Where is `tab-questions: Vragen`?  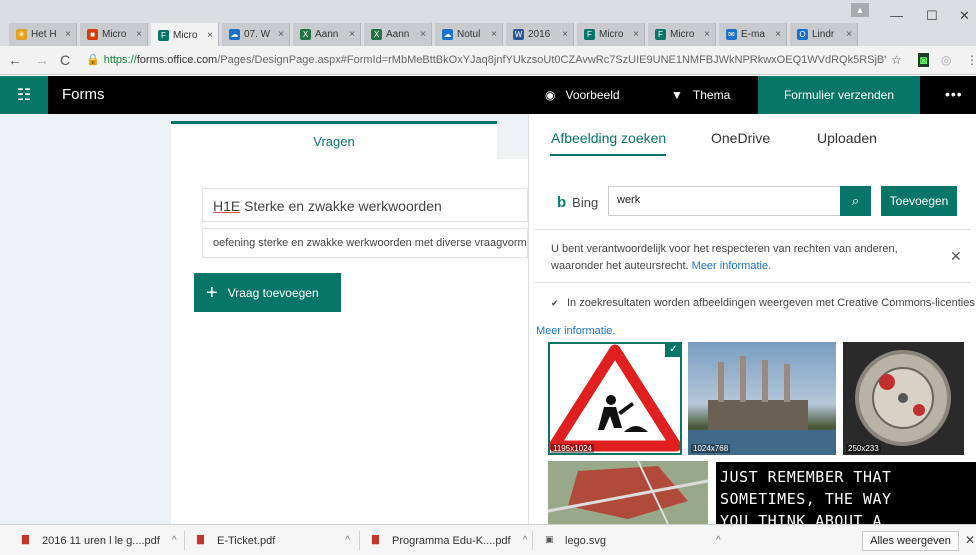 tab-questions: Vragen is located at coordinates (334, 140).